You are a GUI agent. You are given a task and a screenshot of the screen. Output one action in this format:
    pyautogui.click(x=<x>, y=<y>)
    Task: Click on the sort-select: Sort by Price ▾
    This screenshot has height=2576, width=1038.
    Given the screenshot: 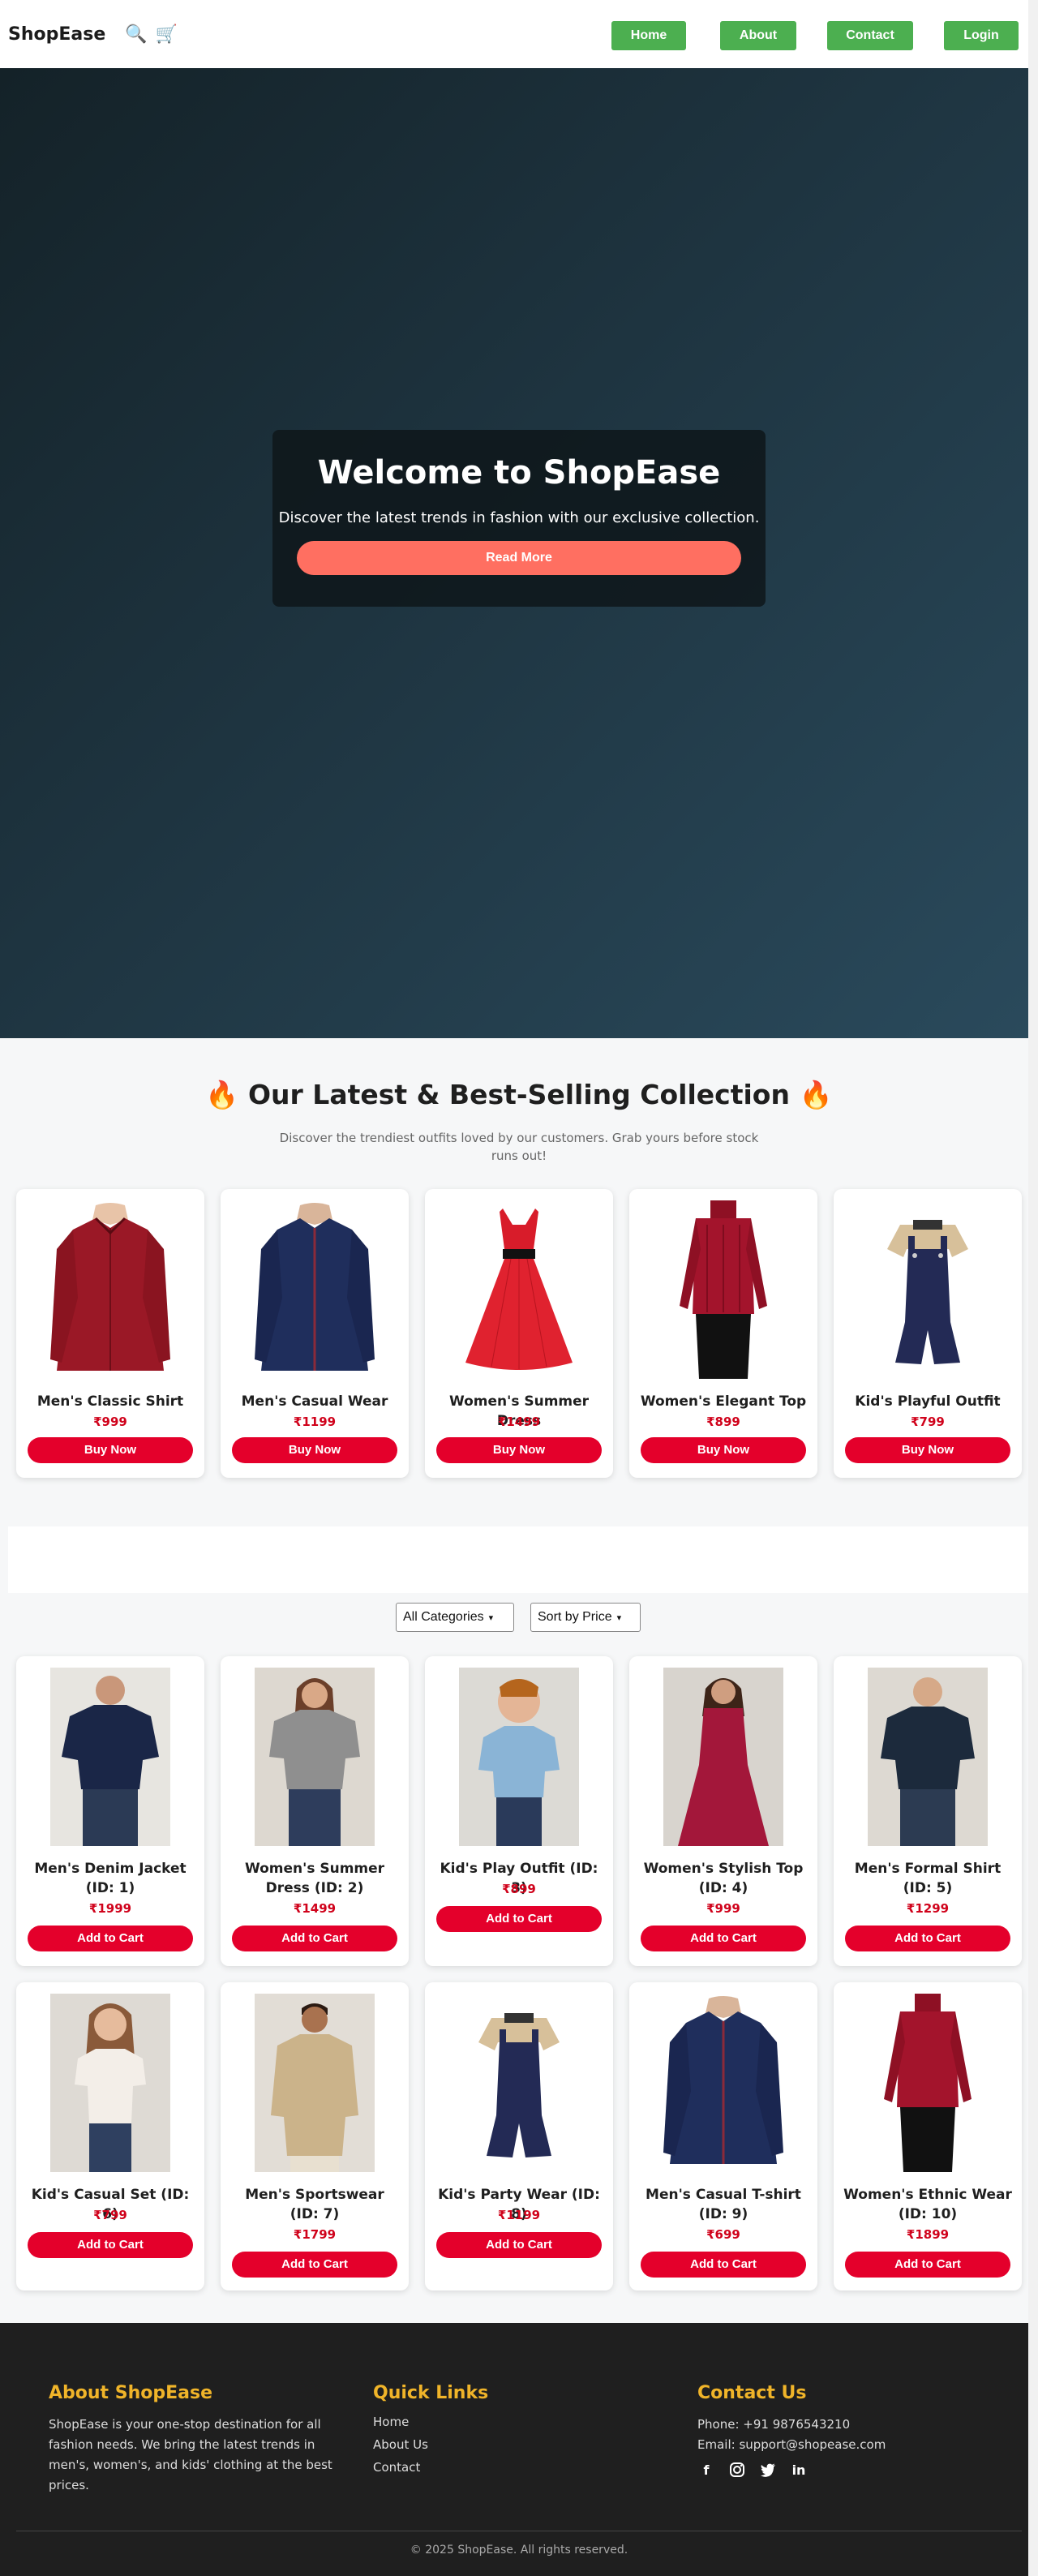 What is the action you would take?
    pyautogui.click(x=585, y=1617)
    